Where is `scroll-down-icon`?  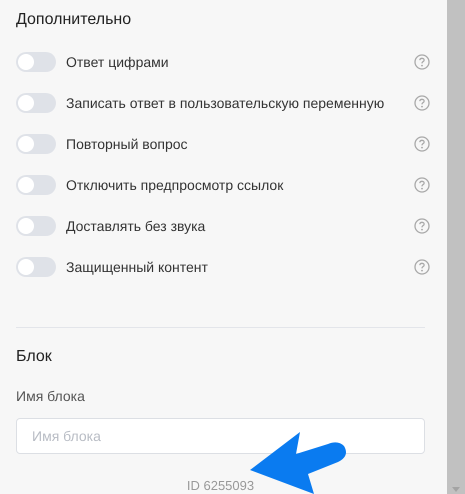 scroll-down-icon is located at coordinates (456, 489).